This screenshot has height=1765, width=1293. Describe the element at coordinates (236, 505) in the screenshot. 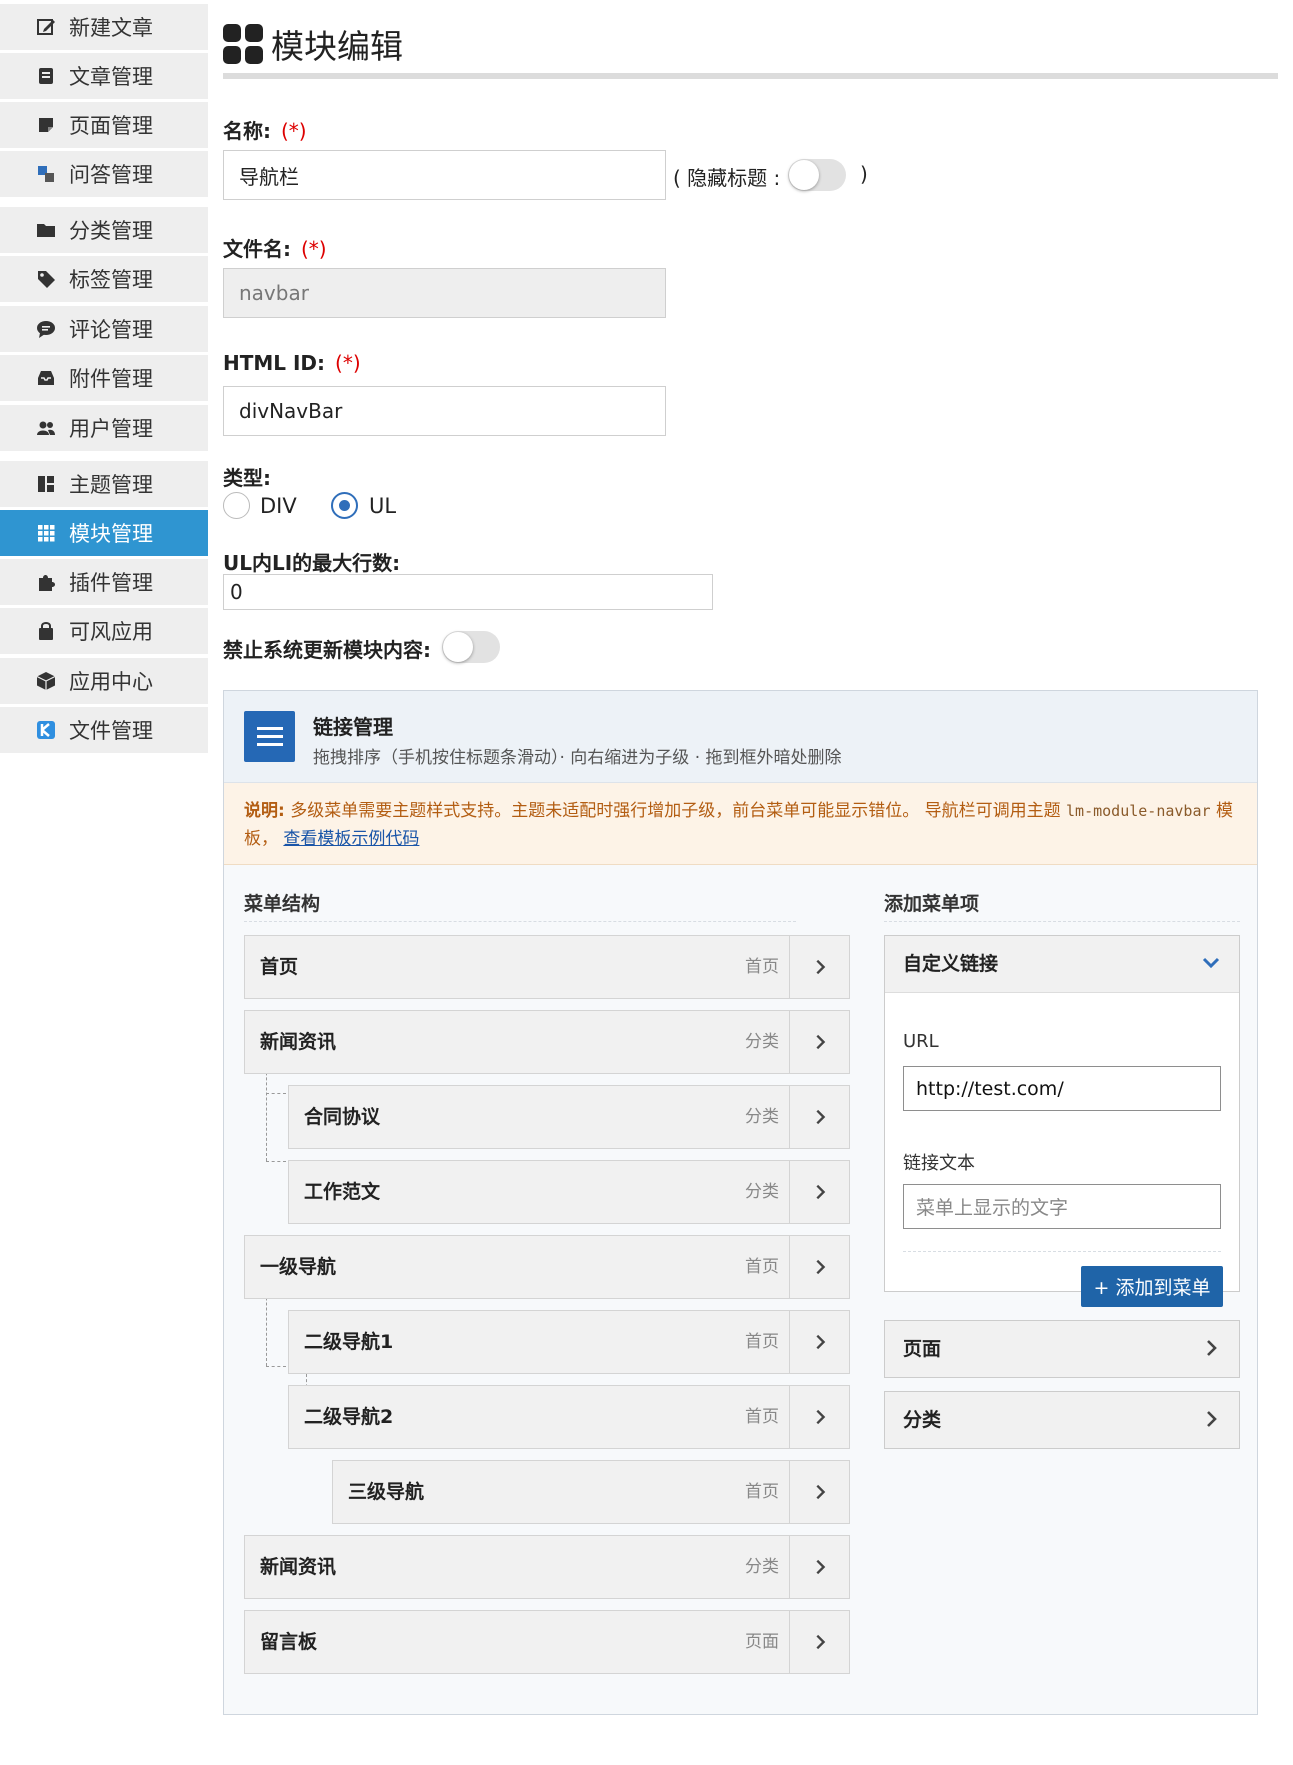

I see `type-radio-div` at that location.